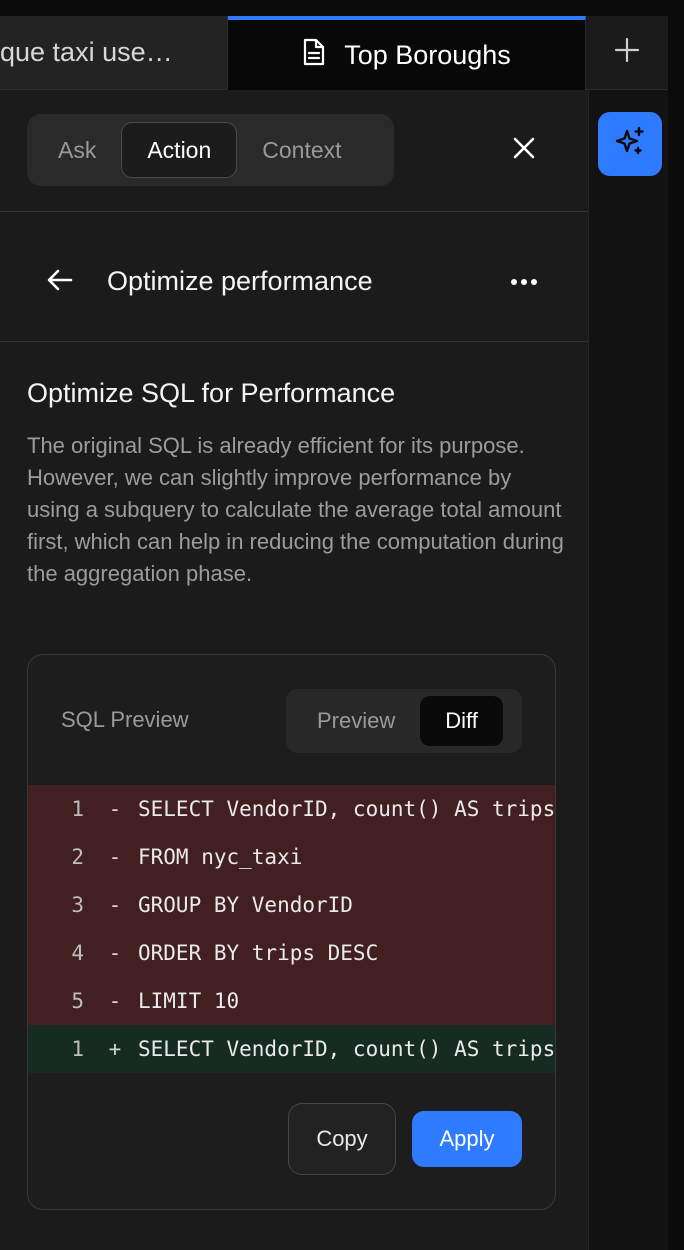 This screenshot has width=684, height=1250. What do you see at coordinates (323, 55) in the screenshot?
I see `document-icon` at bounding box center [323, 55].